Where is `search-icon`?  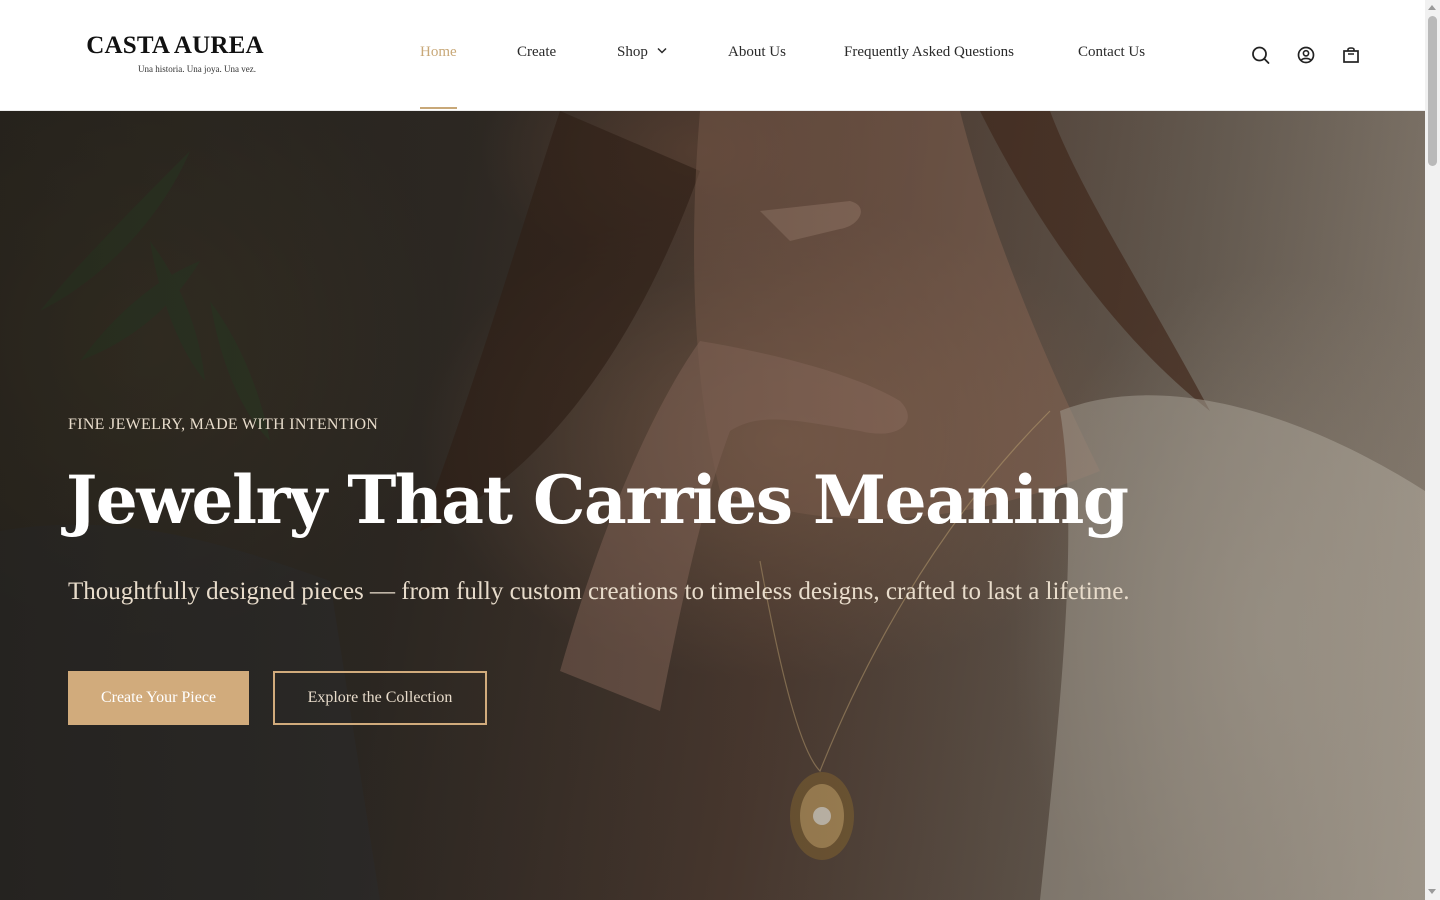
search-icon is located at coordinates (1261, 55).